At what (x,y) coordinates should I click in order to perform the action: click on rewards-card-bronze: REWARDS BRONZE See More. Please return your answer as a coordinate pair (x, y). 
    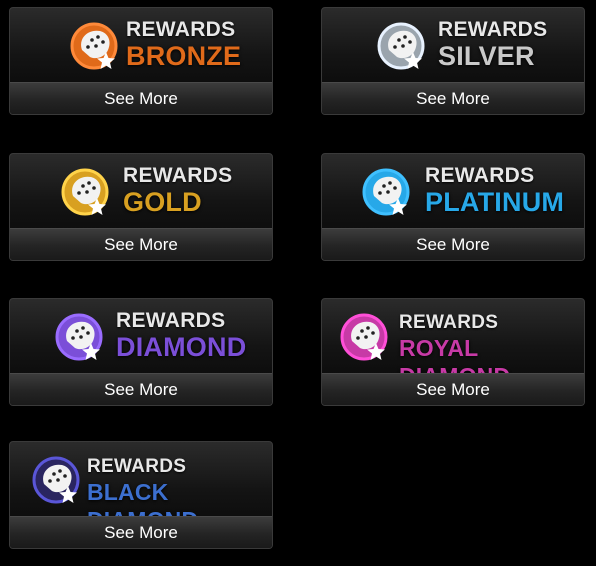
    Looking at the image, I should click on (141, 61).